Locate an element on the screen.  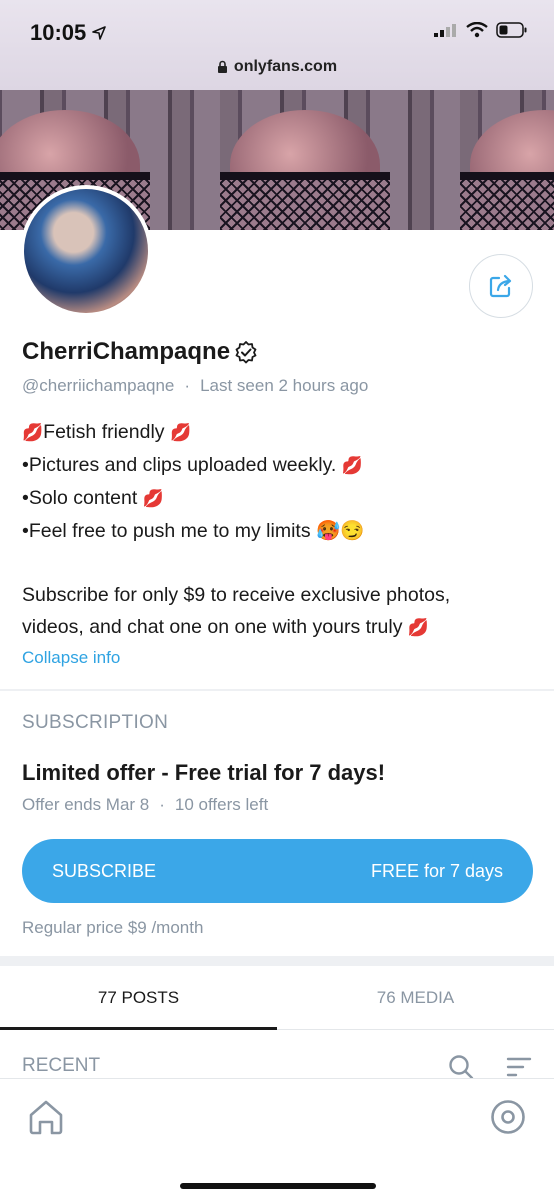
signal-icon is located at coordinates (445, 30).